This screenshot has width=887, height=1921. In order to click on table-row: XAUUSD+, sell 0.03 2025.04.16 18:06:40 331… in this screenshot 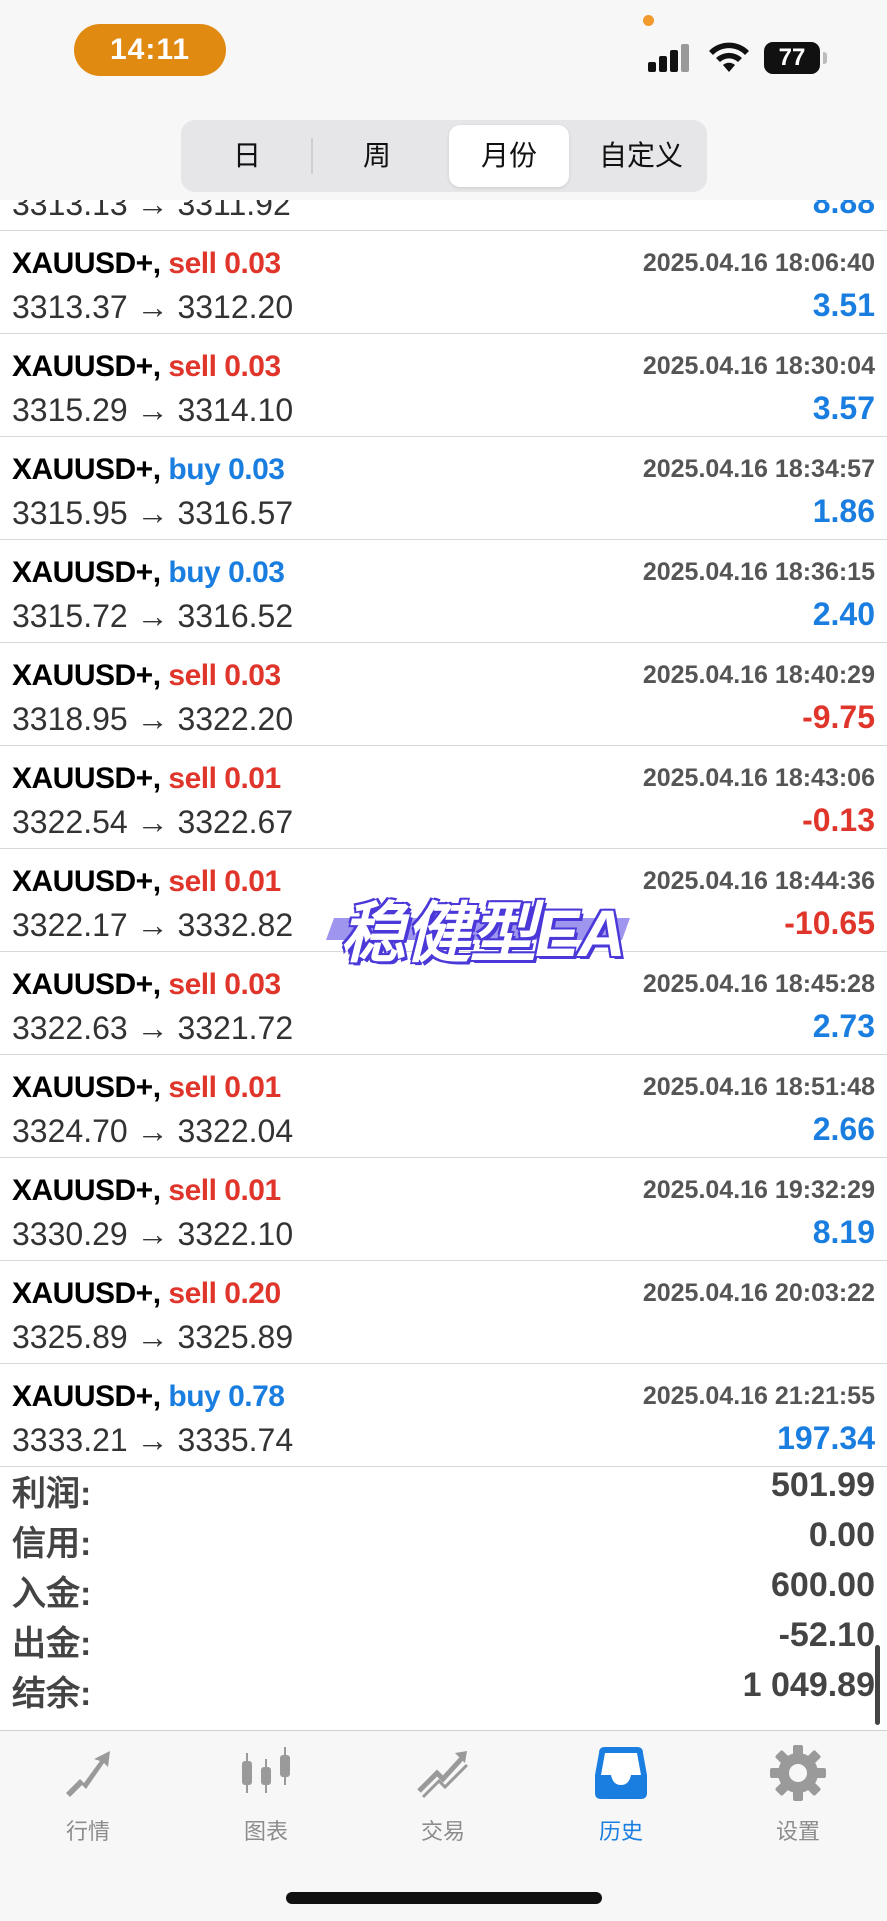, I will do `click(443, 282)`.